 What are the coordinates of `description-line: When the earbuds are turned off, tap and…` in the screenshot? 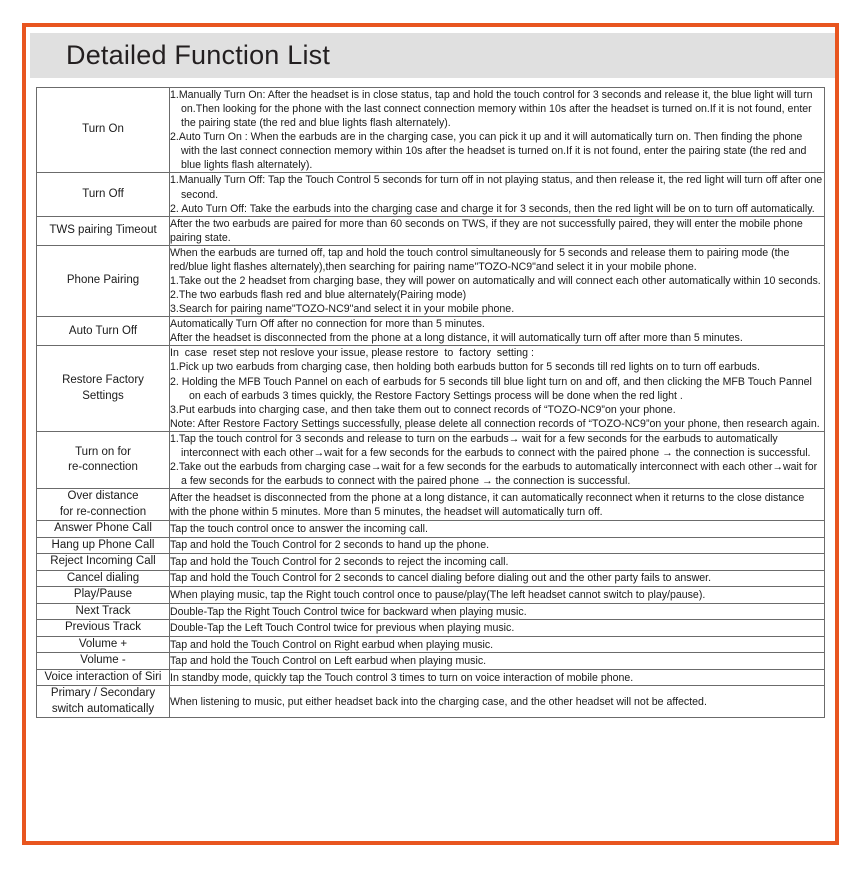 It's located at (481, 259).